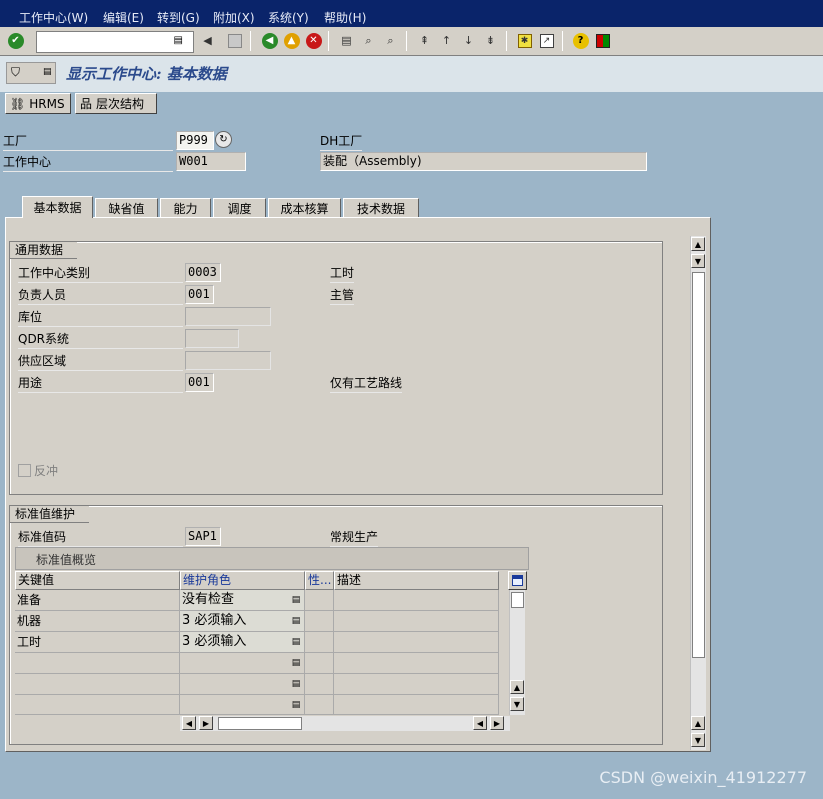 The image size is (823, 799). What do you see at coordinates (199, 382) in the screenshot?
I see `usage-field: 001` at bounding box center [199, 382].